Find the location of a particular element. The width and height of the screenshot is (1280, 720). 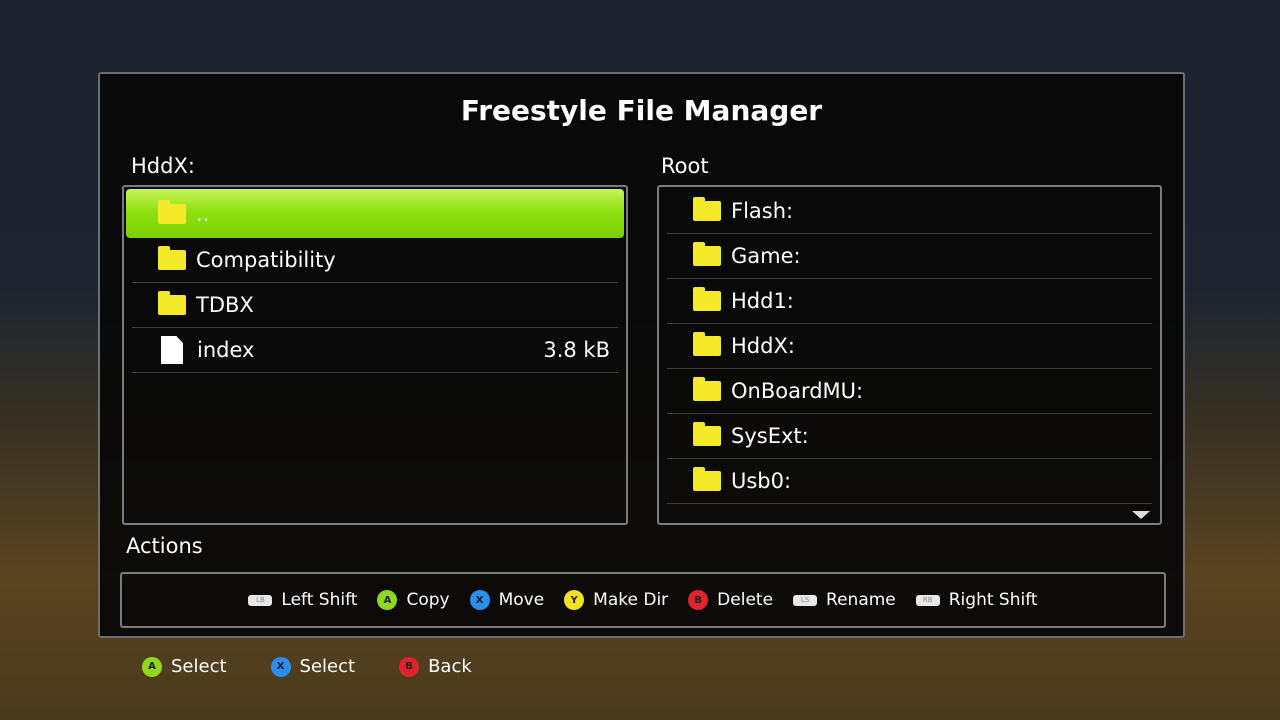

item-name: SysExt: is located at coordinates (770, 436).